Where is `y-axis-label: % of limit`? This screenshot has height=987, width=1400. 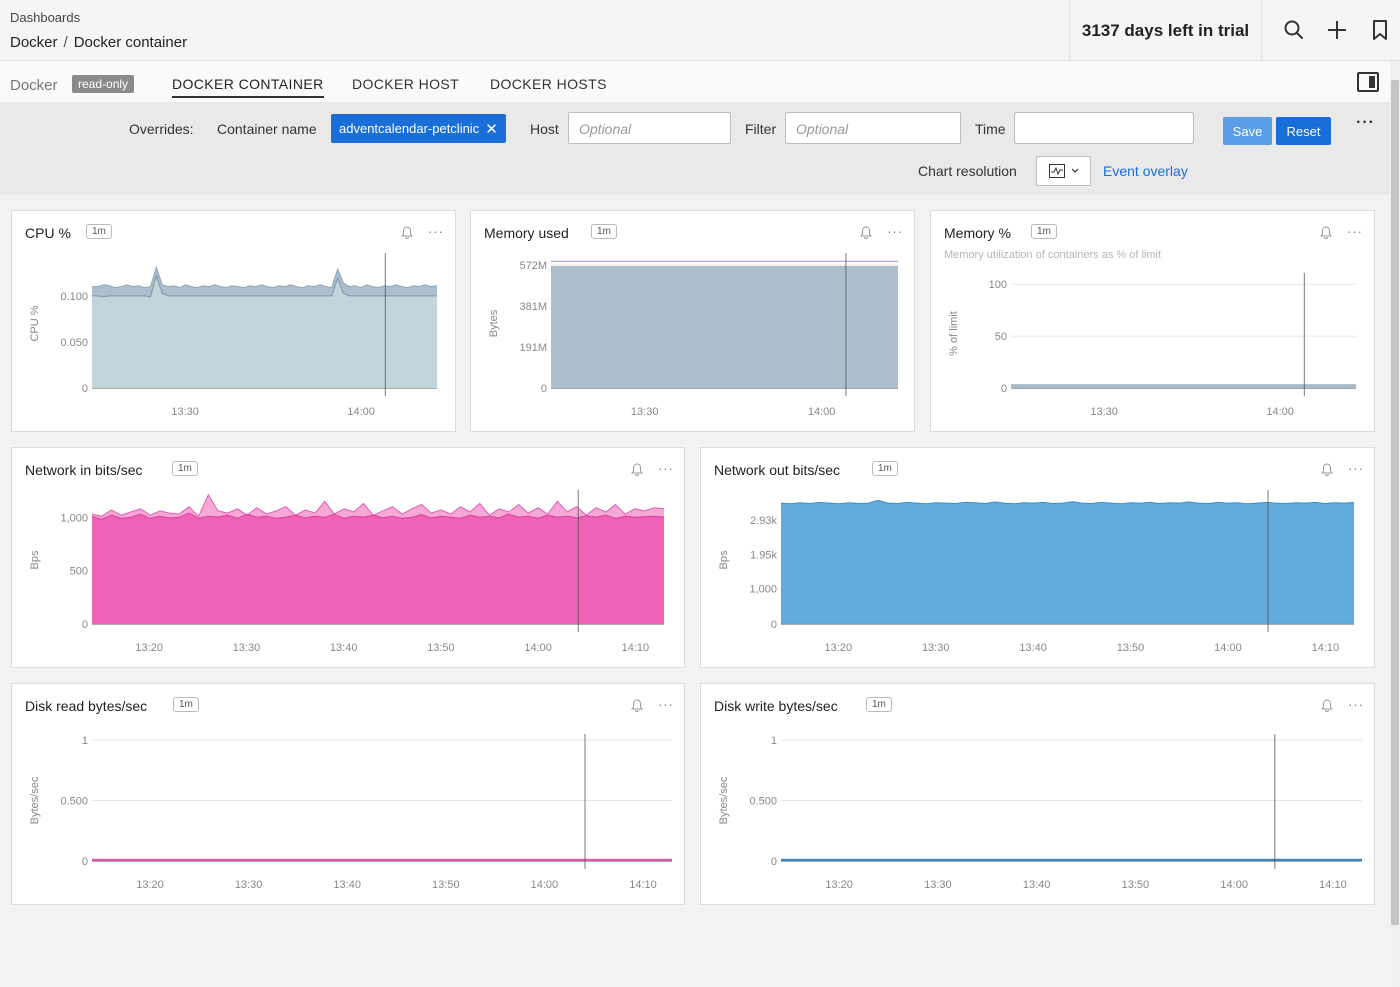 y-axis-label: % of limit is located at coordinates (954, 333).